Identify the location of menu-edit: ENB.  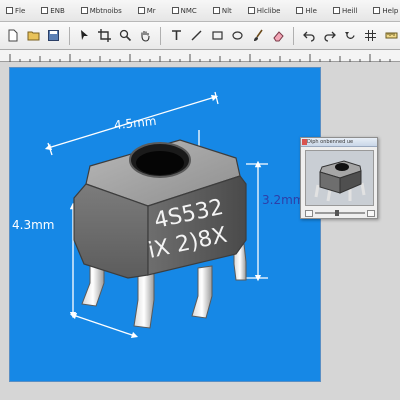
(52, 11).